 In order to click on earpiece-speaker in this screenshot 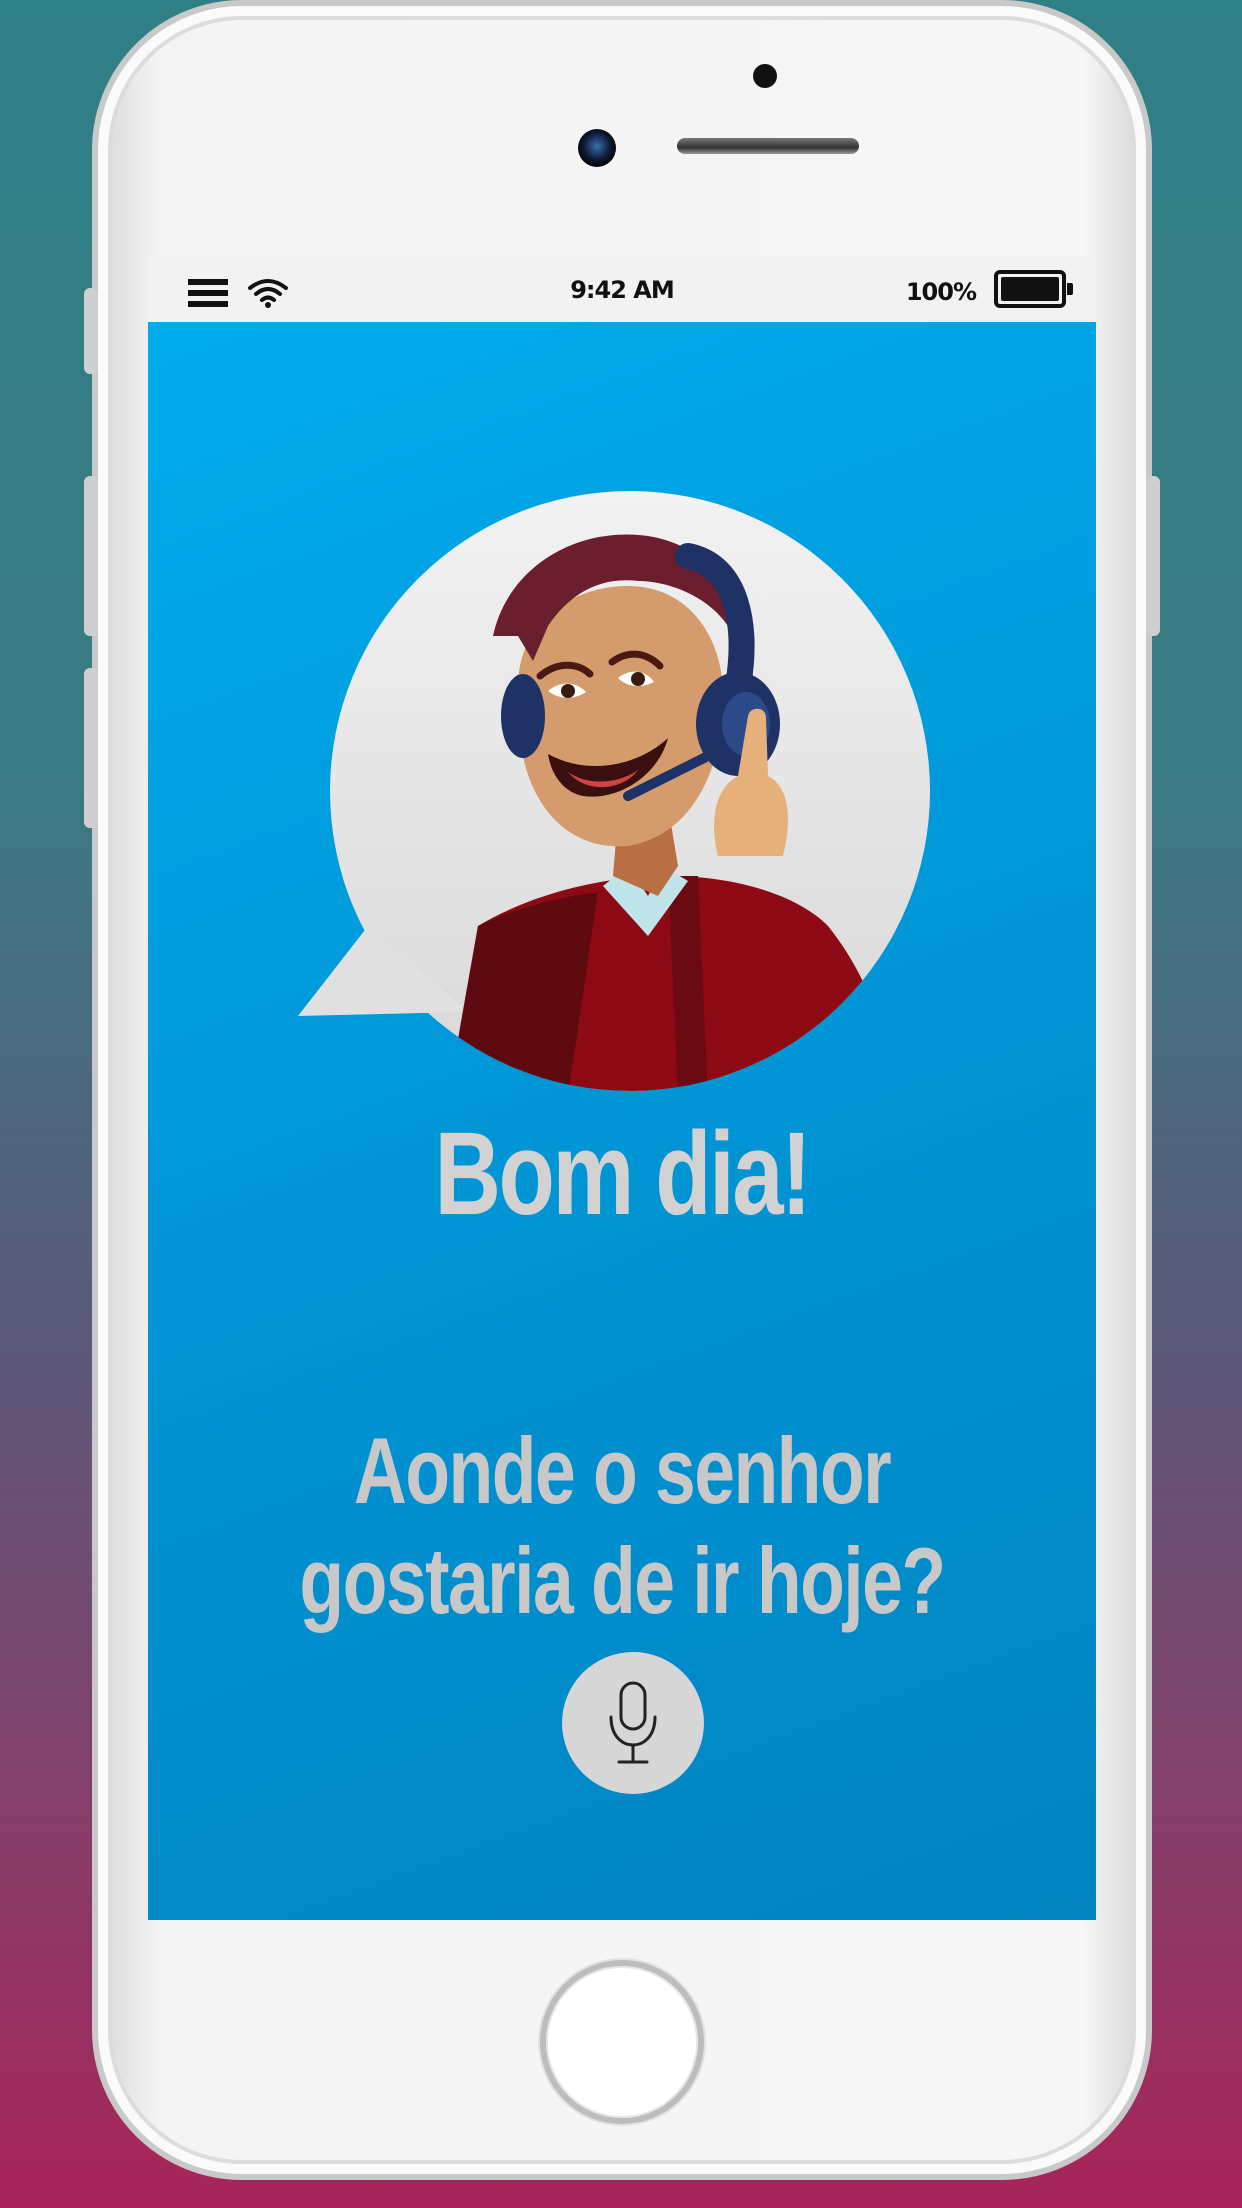, I will do `click(768, 146)`.